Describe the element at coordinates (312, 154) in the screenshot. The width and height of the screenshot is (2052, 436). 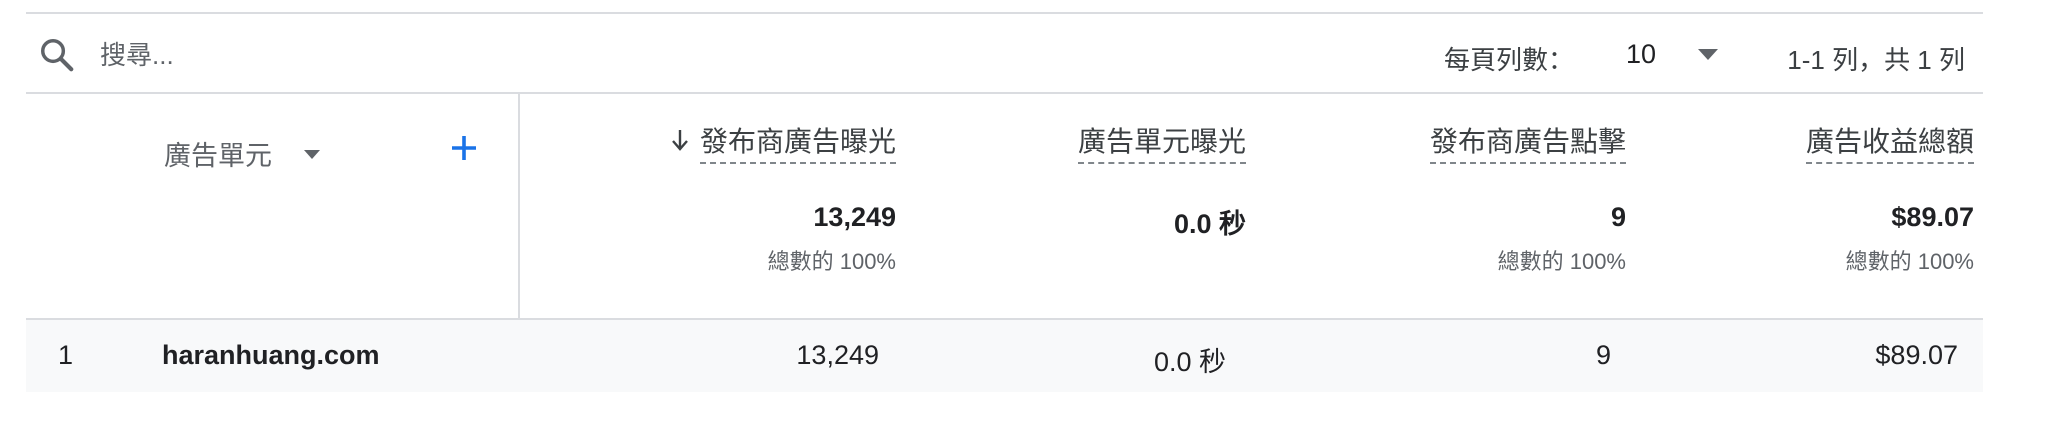
I see `dimension-dropdown-icon` at that location.